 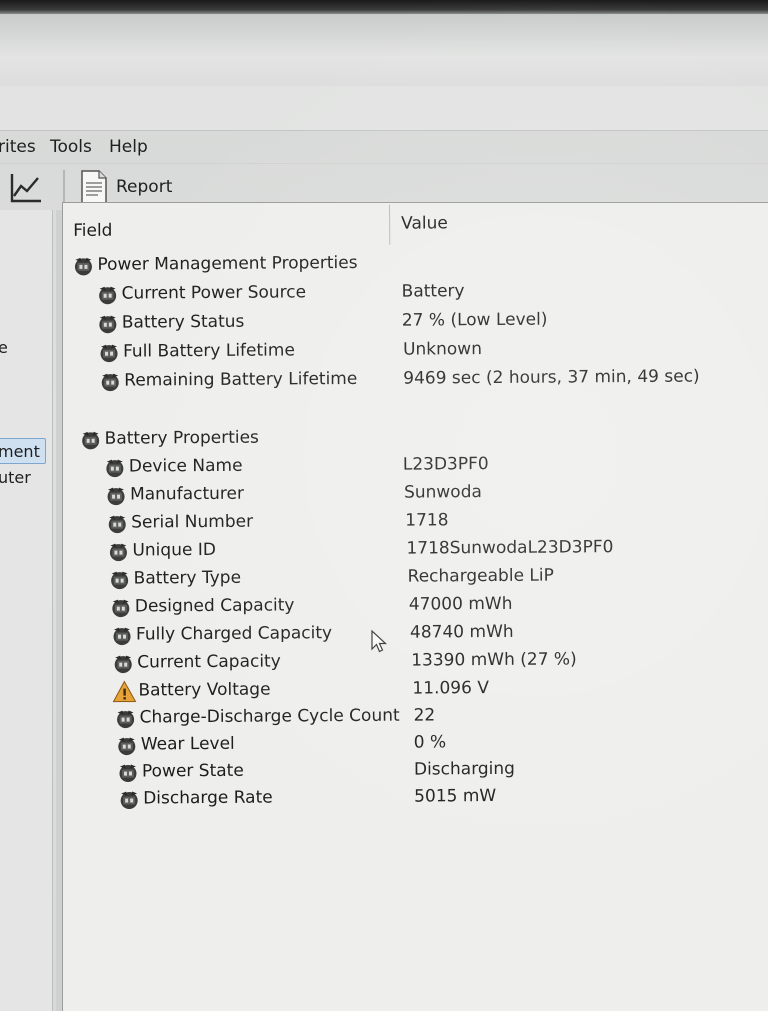 What do you see at coordinates (92, 231) in the screenshot?
I see `column-header-field: Field` at bounding box center [92, 231].